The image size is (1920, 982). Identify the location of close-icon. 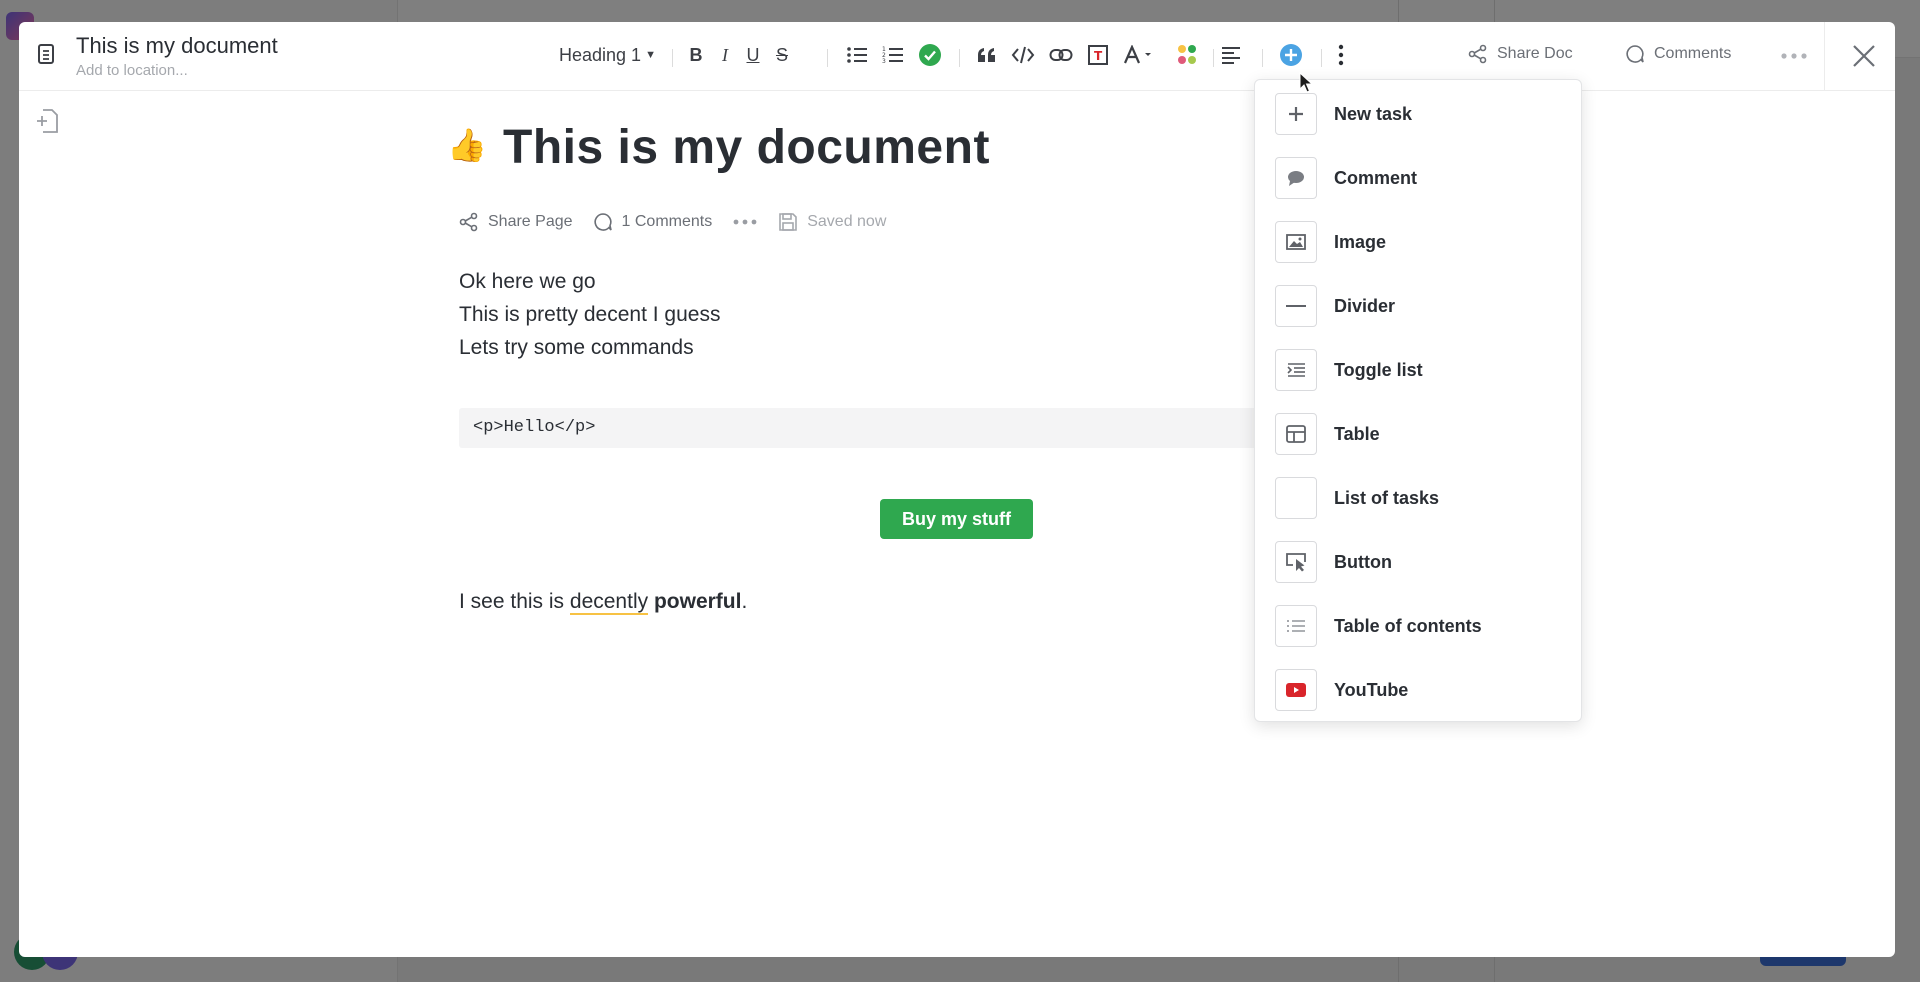
(1864, 56).